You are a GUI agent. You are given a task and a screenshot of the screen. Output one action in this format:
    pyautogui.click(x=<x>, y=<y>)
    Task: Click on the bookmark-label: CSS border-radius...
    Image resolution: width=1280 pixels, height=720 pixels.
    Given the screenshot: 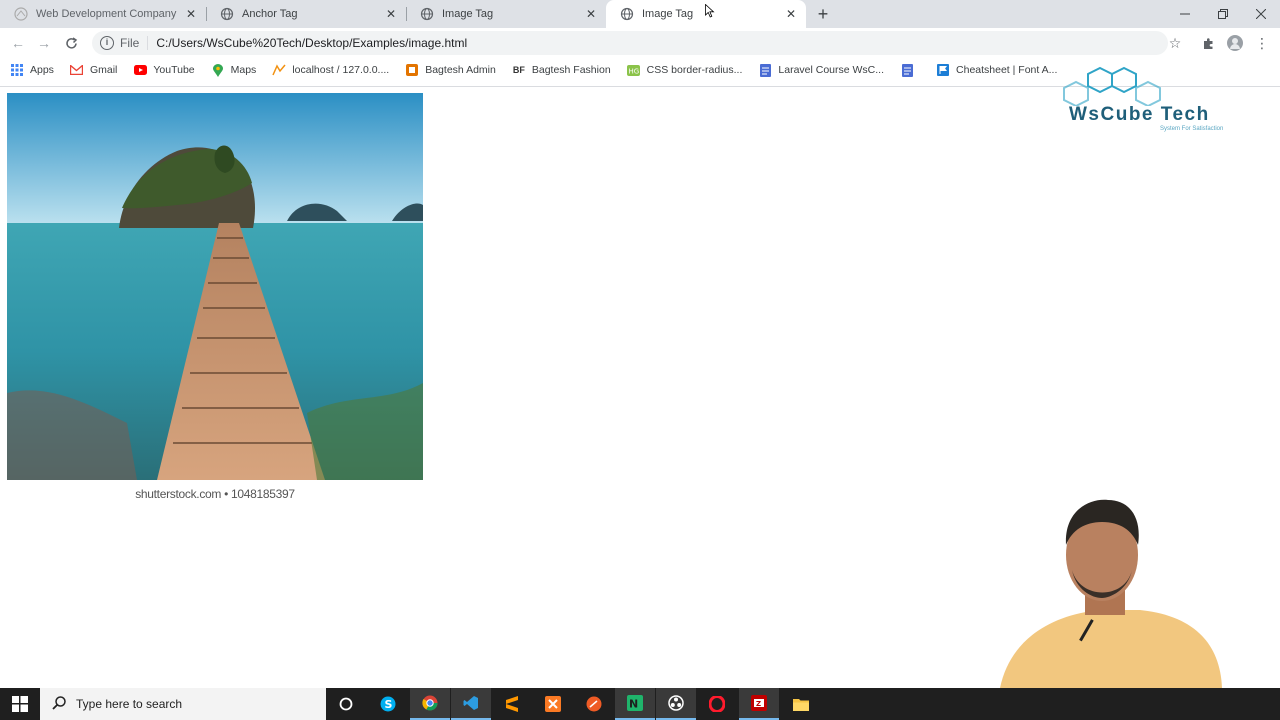 What is the action you would take?
    pyautogui.click(x=694, y=70)
    